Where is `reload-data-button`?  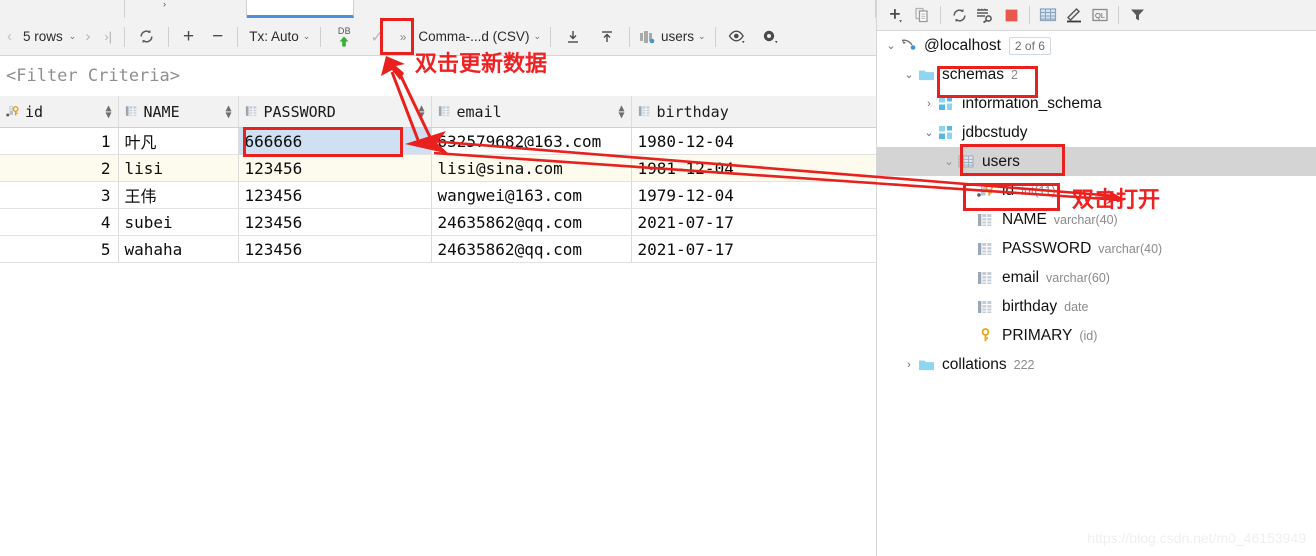
reload-data-button is located at coordinates (146, 36).